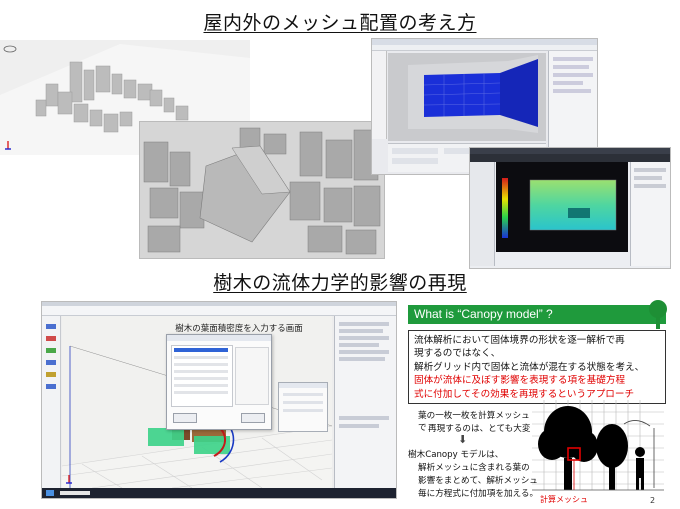 The image size is (680, 509). I want to click on page-number: 2, so click(653, 500).